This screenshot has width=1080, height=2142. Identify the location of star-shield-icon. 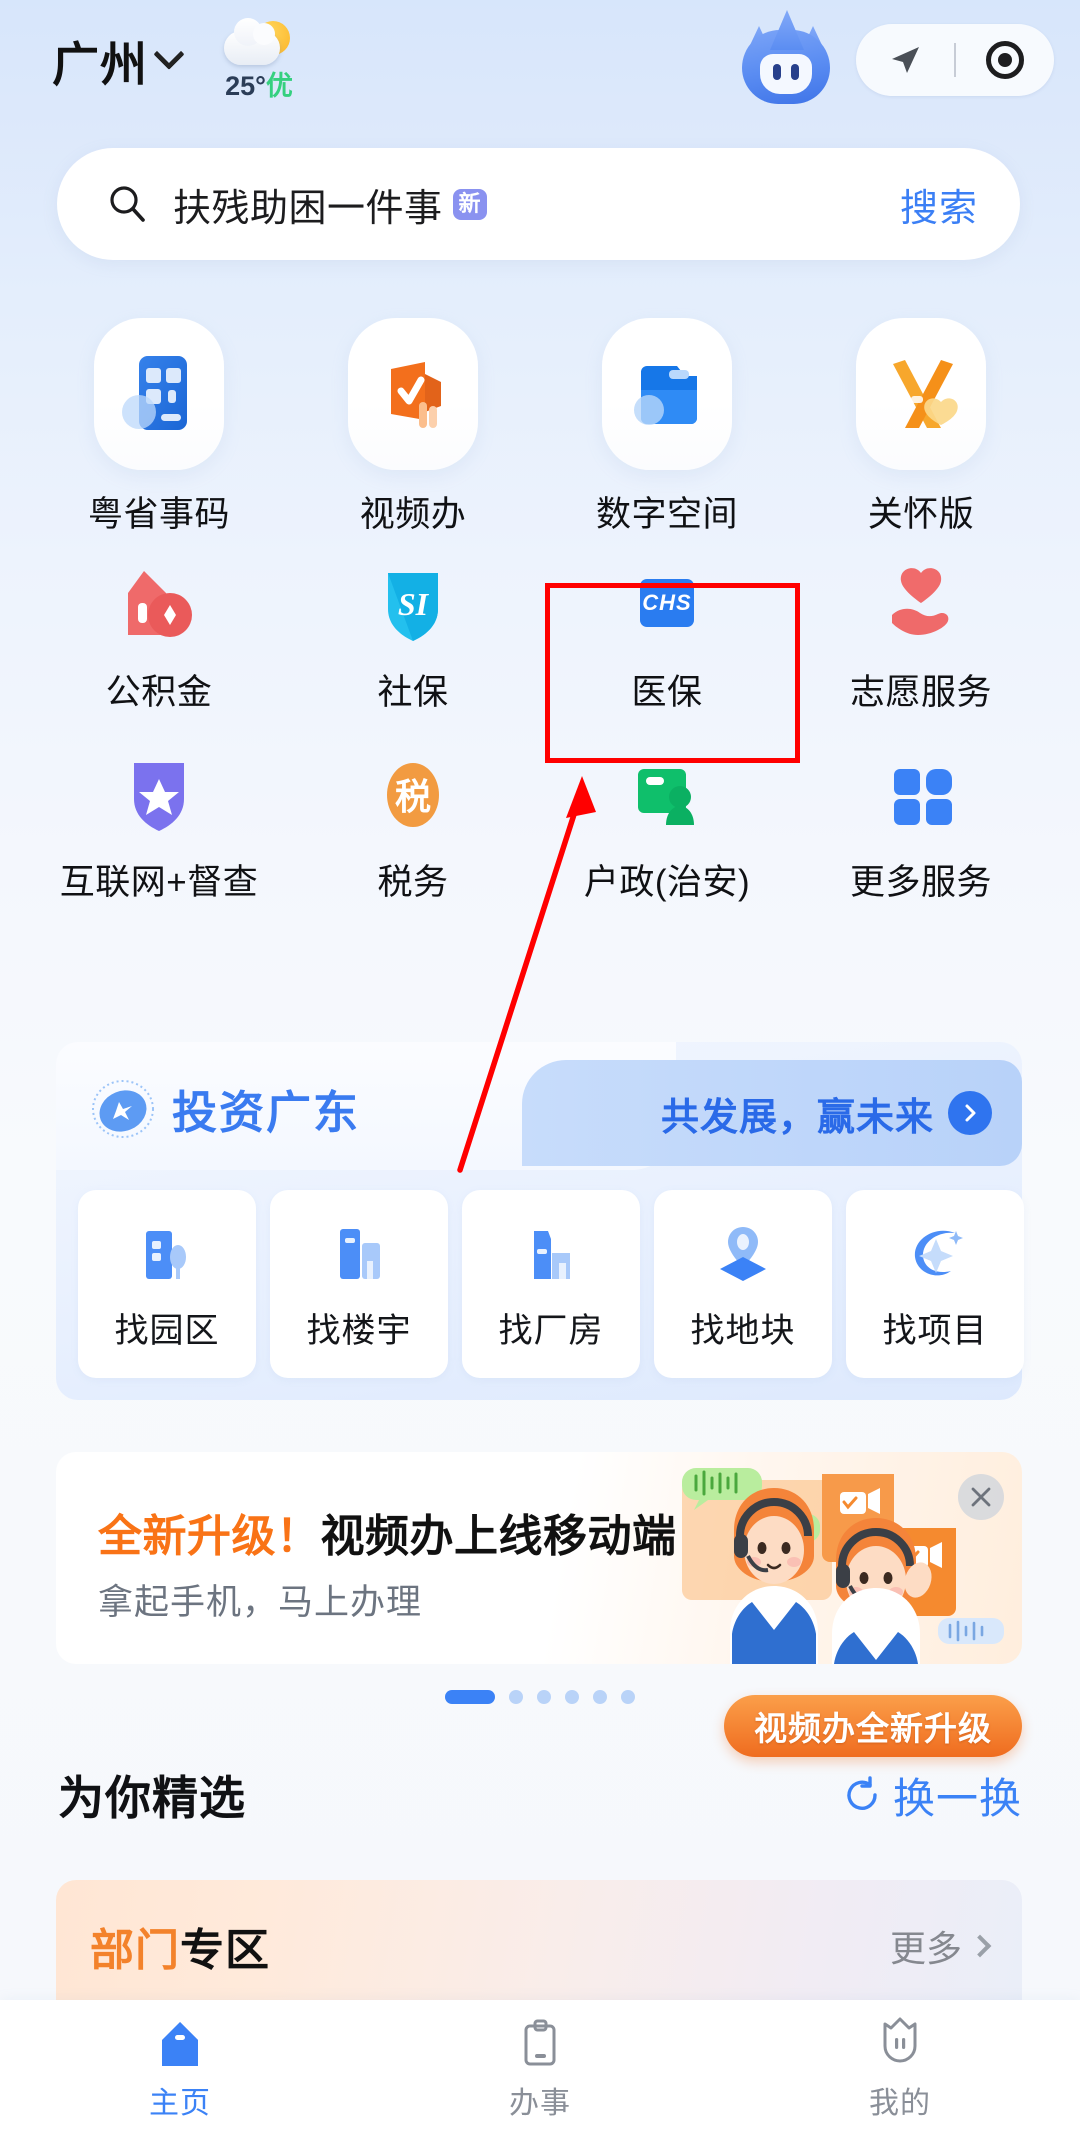
(159, 794).